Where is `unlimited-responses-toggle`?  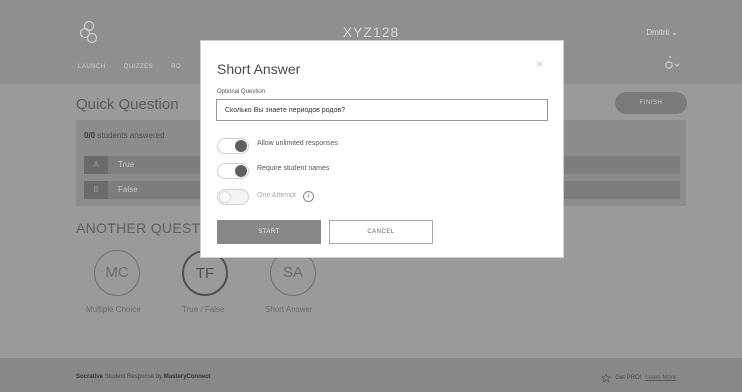
unlimited-responses-toggle is located at coordinates (233, 146).